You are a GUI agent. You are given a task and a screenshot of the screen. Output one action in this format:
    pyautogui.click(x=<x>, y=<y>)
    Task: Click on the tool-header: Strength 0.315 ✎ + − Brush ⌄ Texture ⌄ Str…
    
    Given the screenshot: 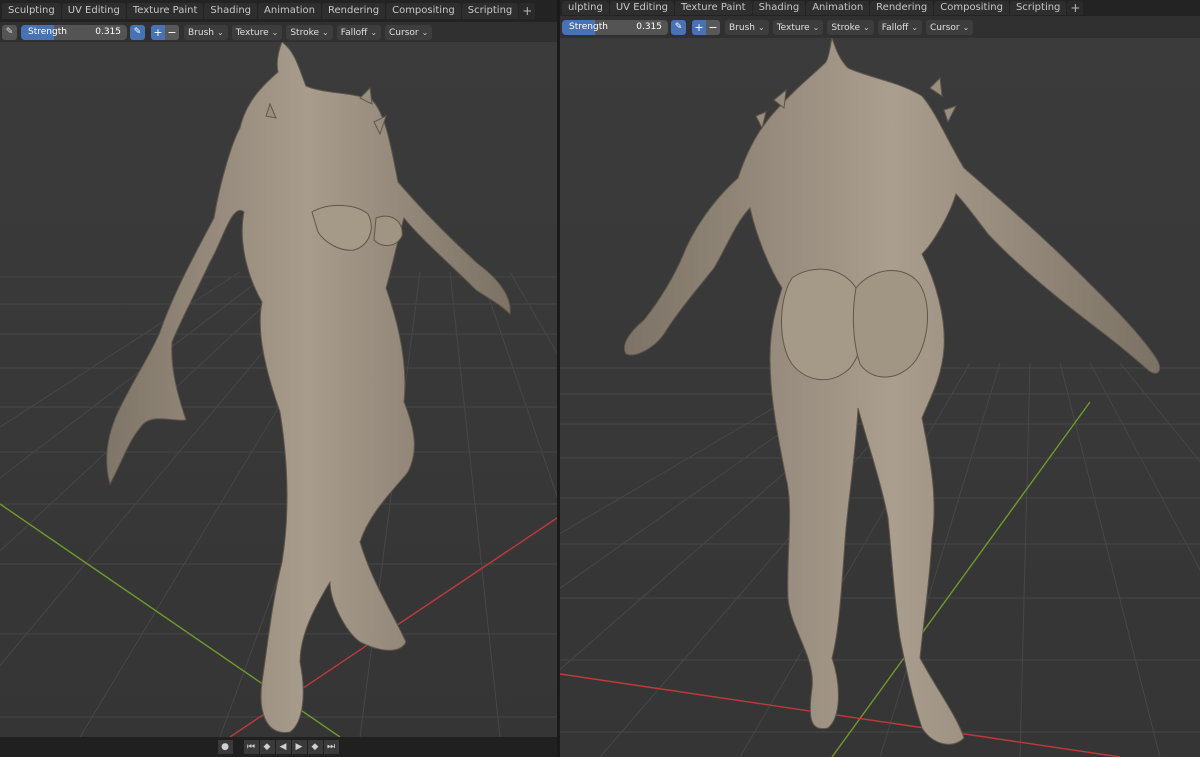 What is the action you would take?
    pyautogui.click(x=880, y=27)
    